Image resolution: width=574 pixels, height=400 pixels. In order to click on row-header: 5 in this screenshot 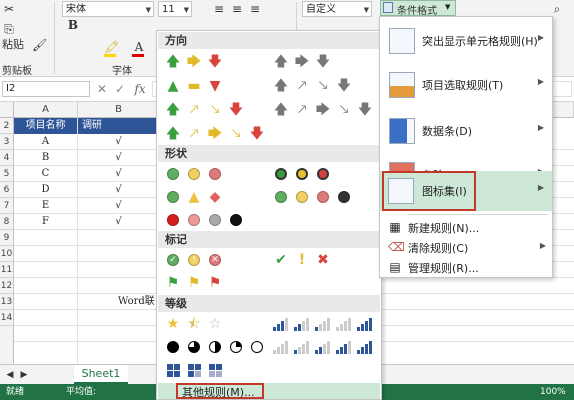, I will do `click(7, 174)`.